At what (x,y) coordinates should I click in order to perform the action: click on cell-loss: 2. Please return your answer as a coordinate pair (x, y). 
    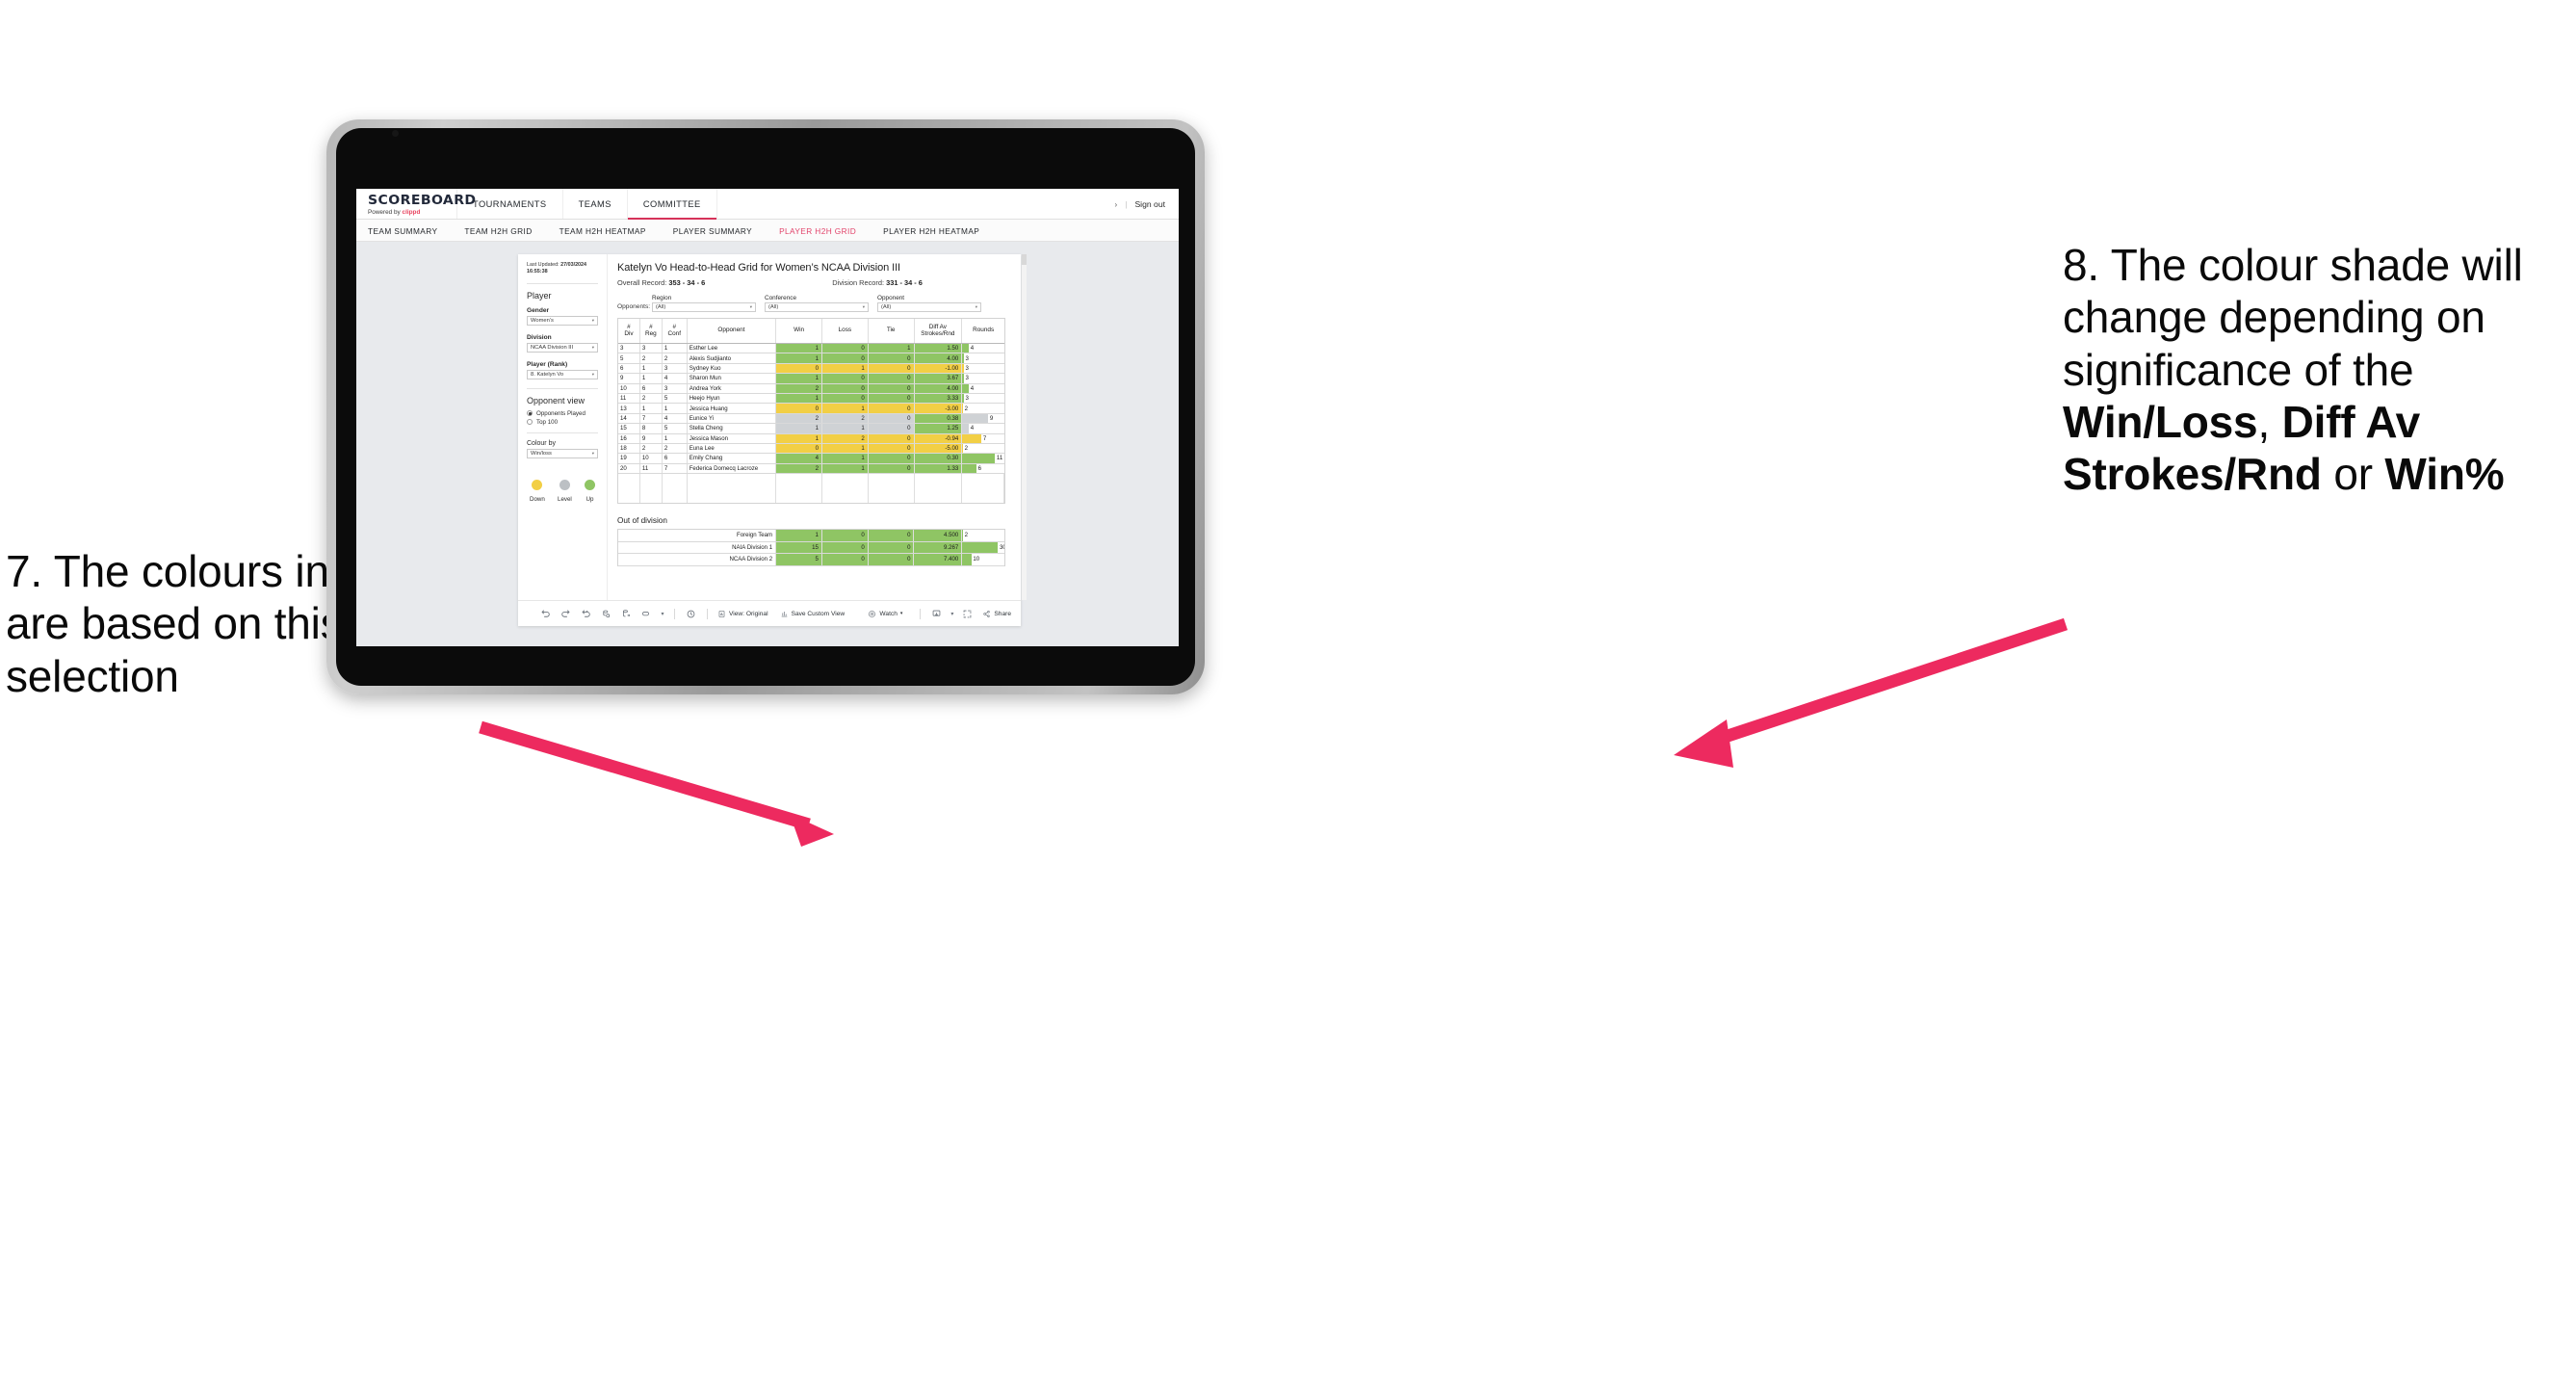
    Looking at the image, I should click on (845, 438).